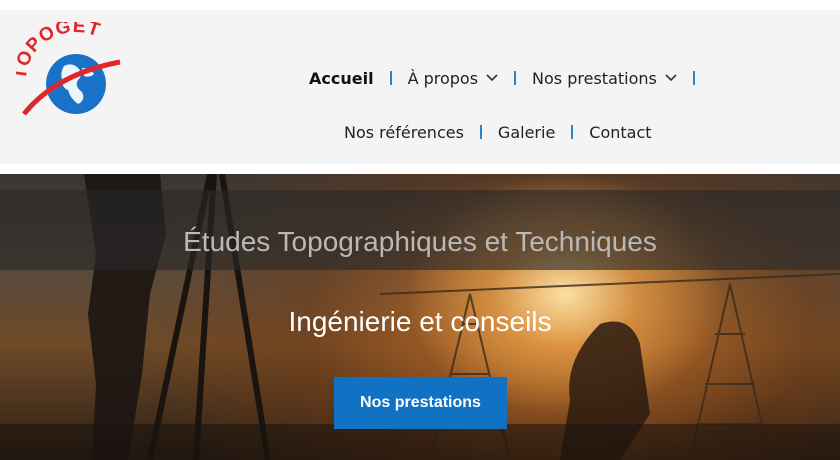  I want to click on nav-contact: Contact, so click(620, 132).